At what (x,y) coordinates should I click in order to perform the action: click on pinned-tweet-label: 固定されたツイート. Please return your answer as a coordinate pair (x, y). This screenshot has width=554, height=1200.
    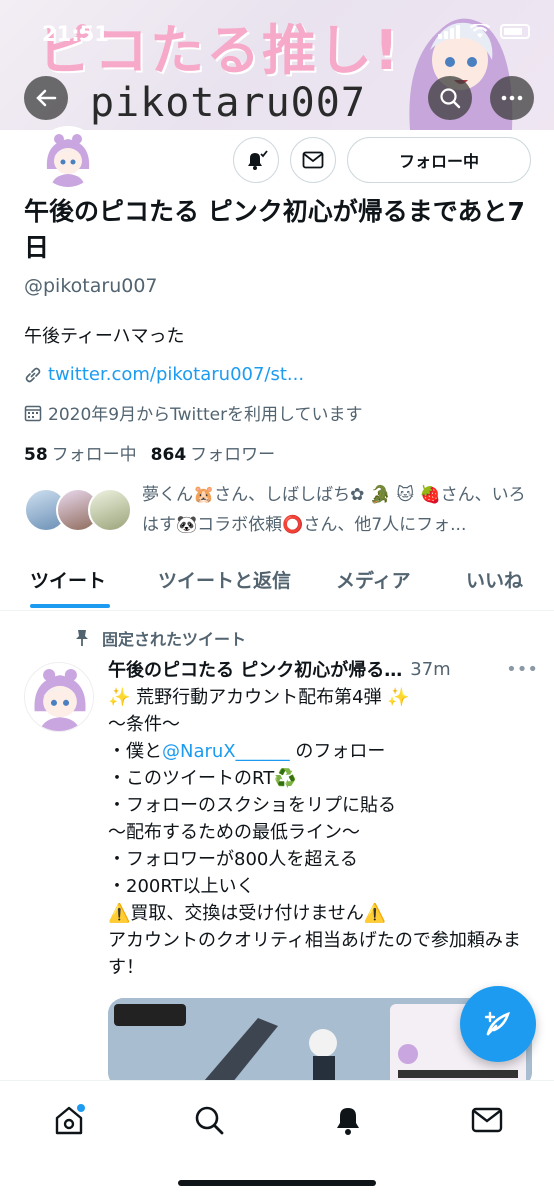
    Looking at the image, I should click on (160, 638).